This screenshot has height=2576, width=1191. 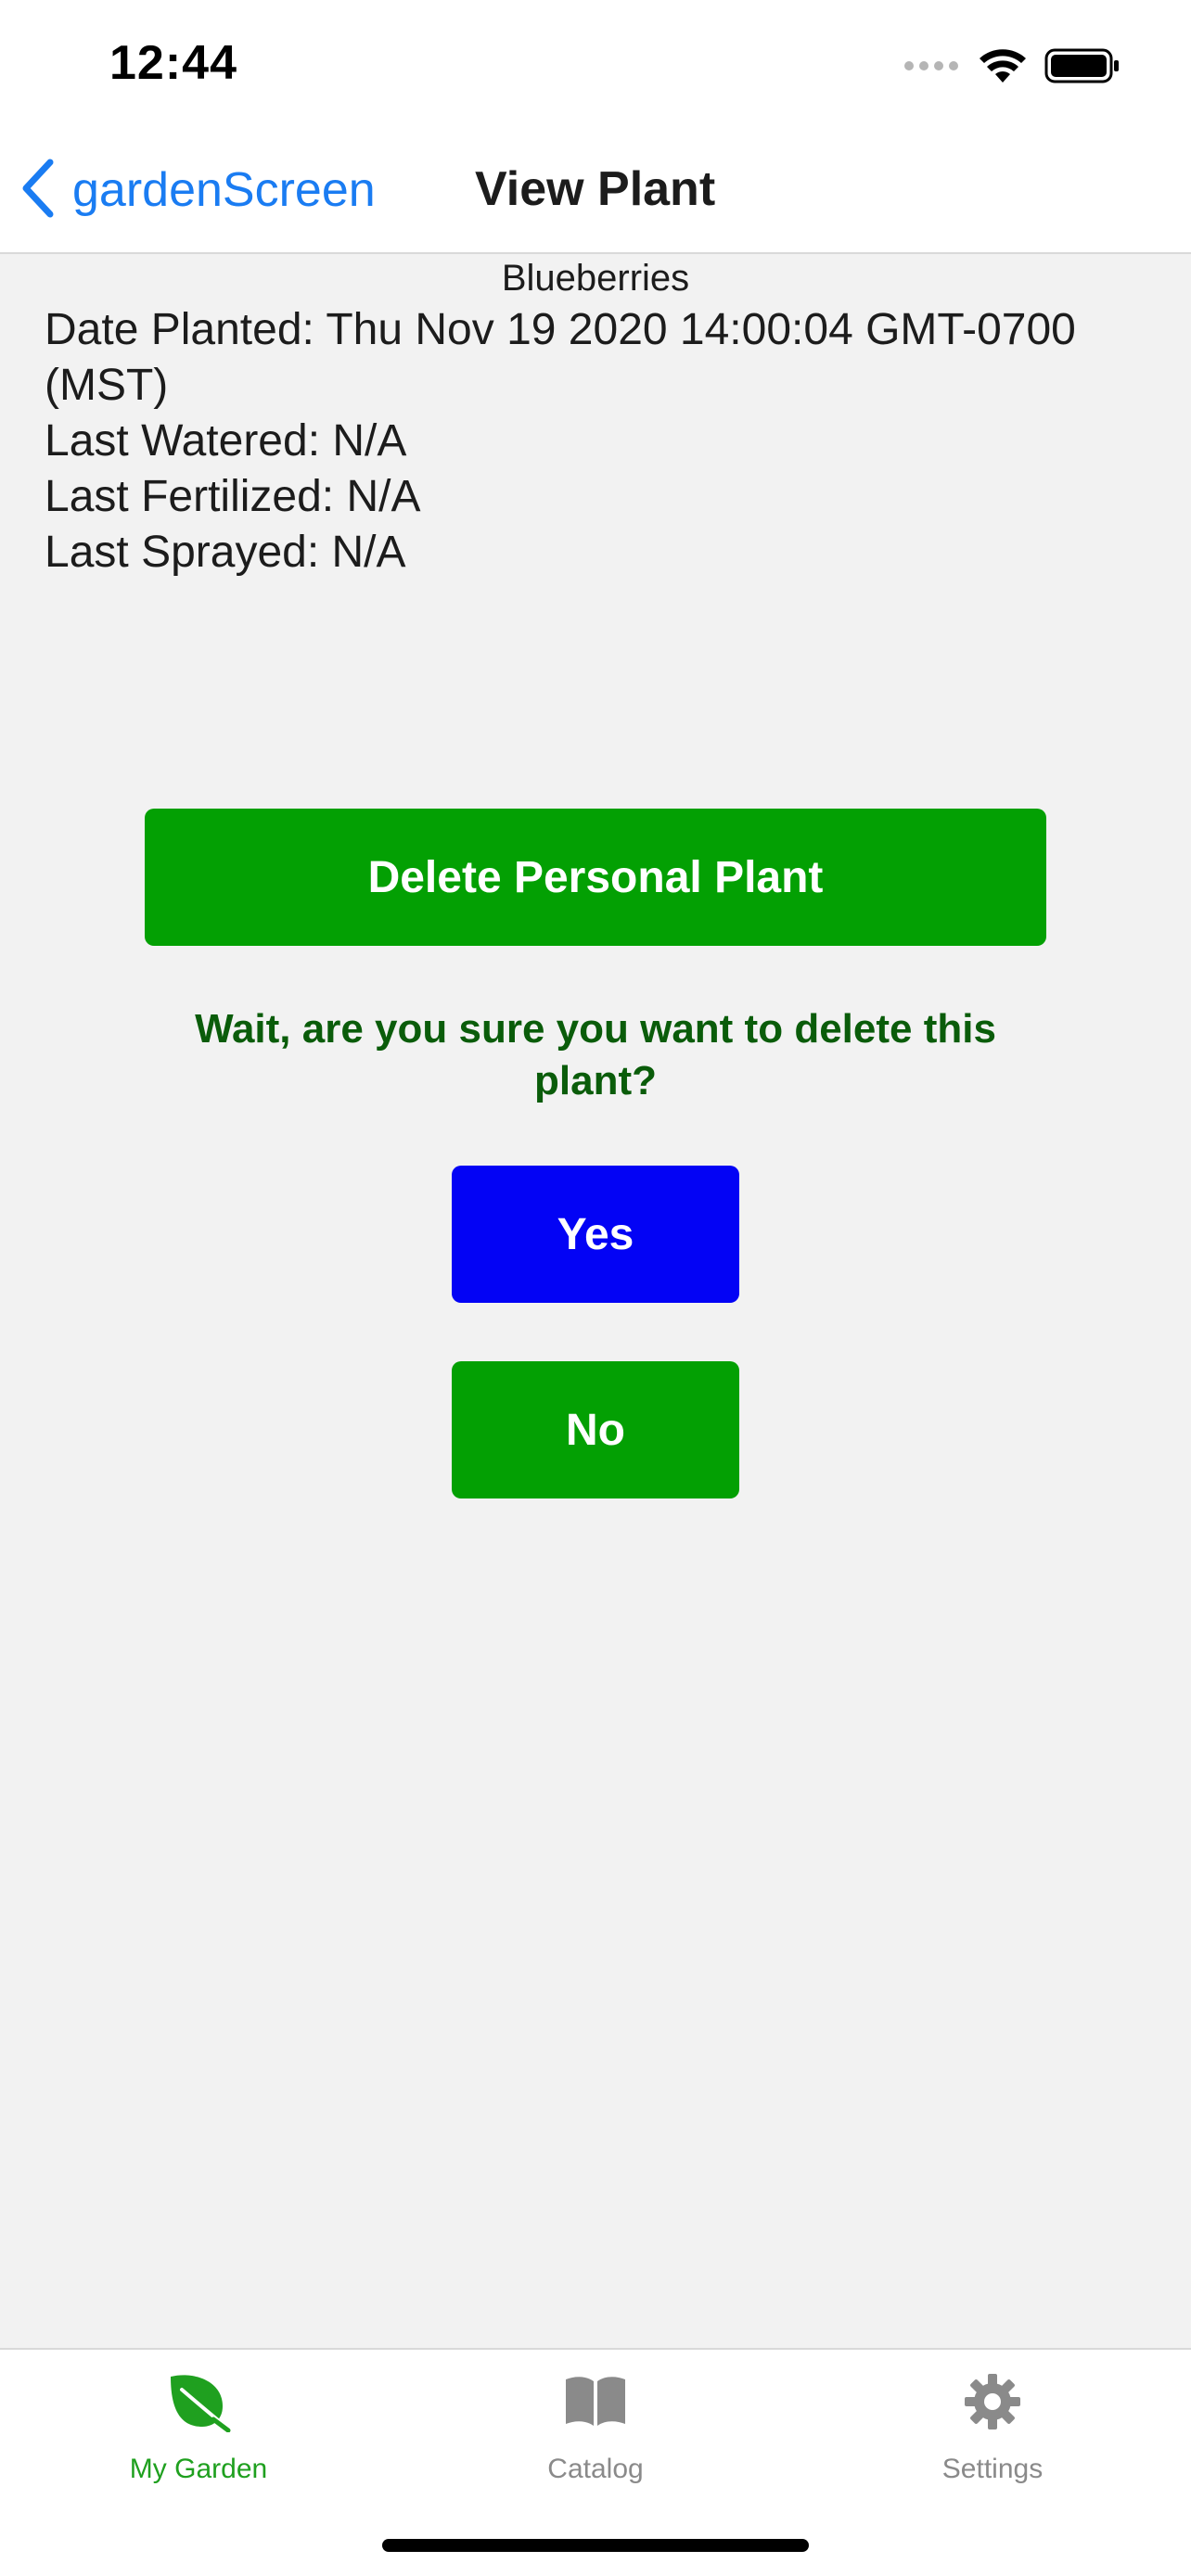 What do you see at coordinates (226, 440) in the screenshot?
I see `last-watered: Last Watered: N/A` at bounding box center [226, 440].